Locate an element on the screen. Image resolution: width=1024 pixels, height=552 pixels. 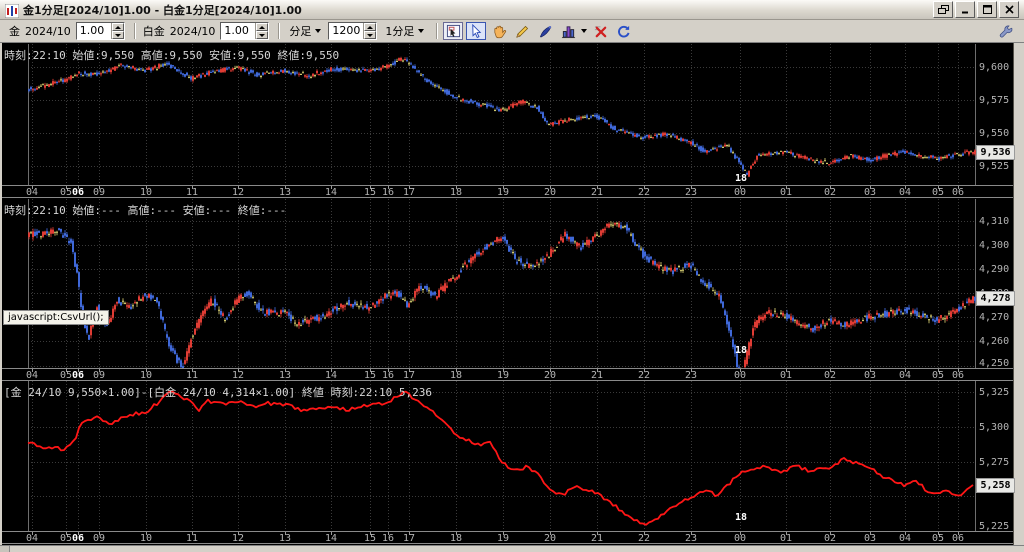
bar-count-up-button is located at coordinates (370, 27).